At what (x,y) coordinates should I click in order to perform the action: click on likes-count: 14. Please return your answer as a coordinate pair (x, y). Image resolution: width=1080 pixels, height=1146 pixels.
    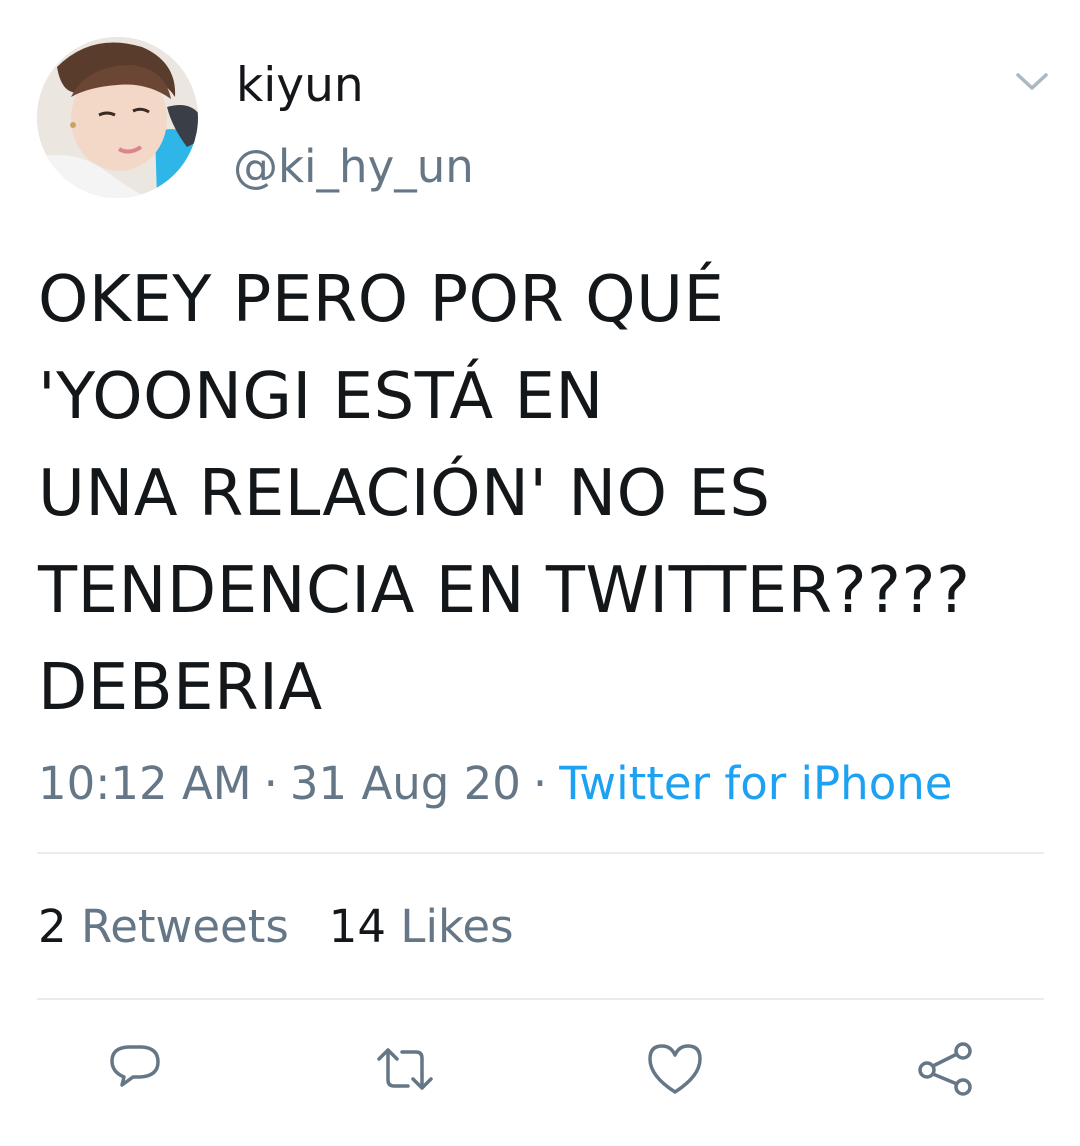
    Looking at the image, I should click on (357, 926).